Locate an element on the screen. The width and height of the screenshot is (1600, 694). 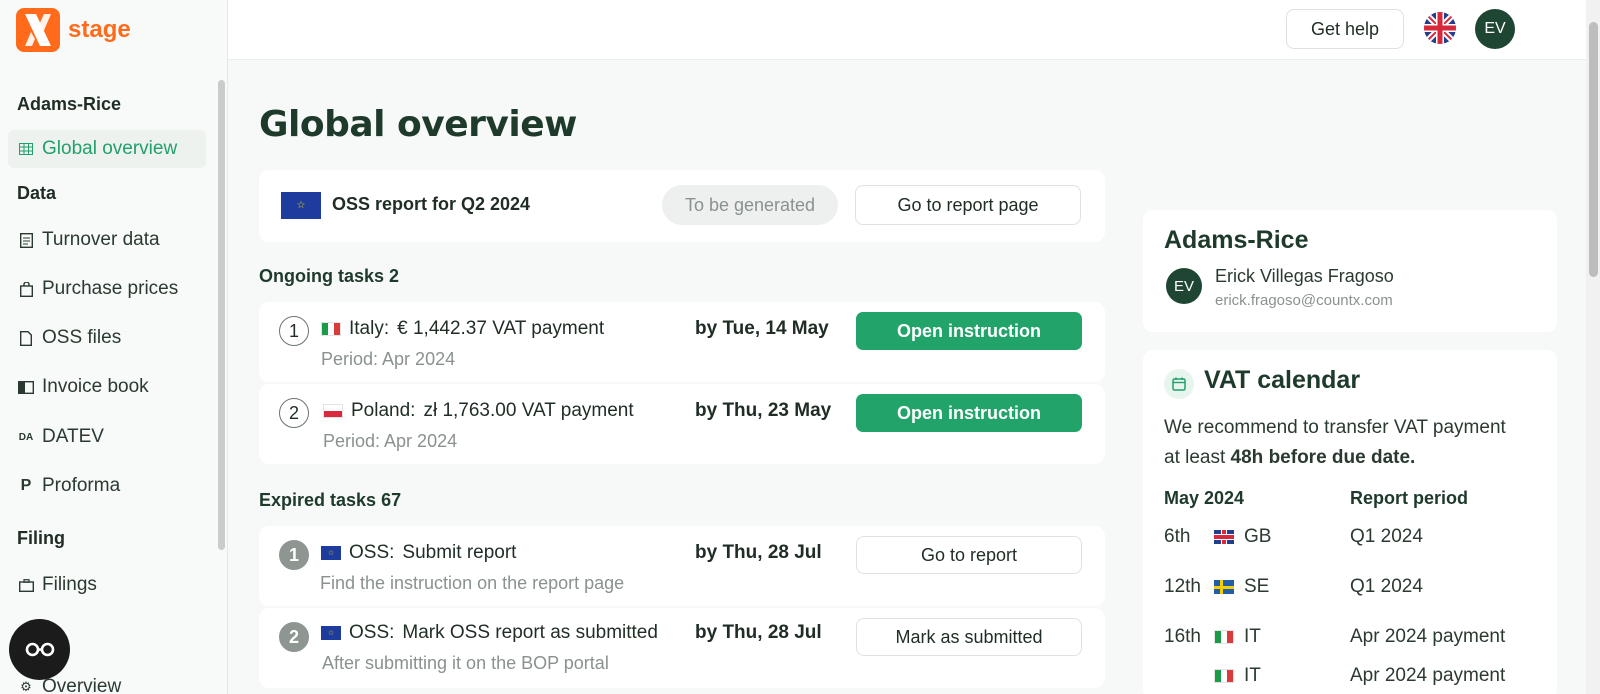
task-text: € 1,442.37 VAT payment is located at coordinates (501, 328).